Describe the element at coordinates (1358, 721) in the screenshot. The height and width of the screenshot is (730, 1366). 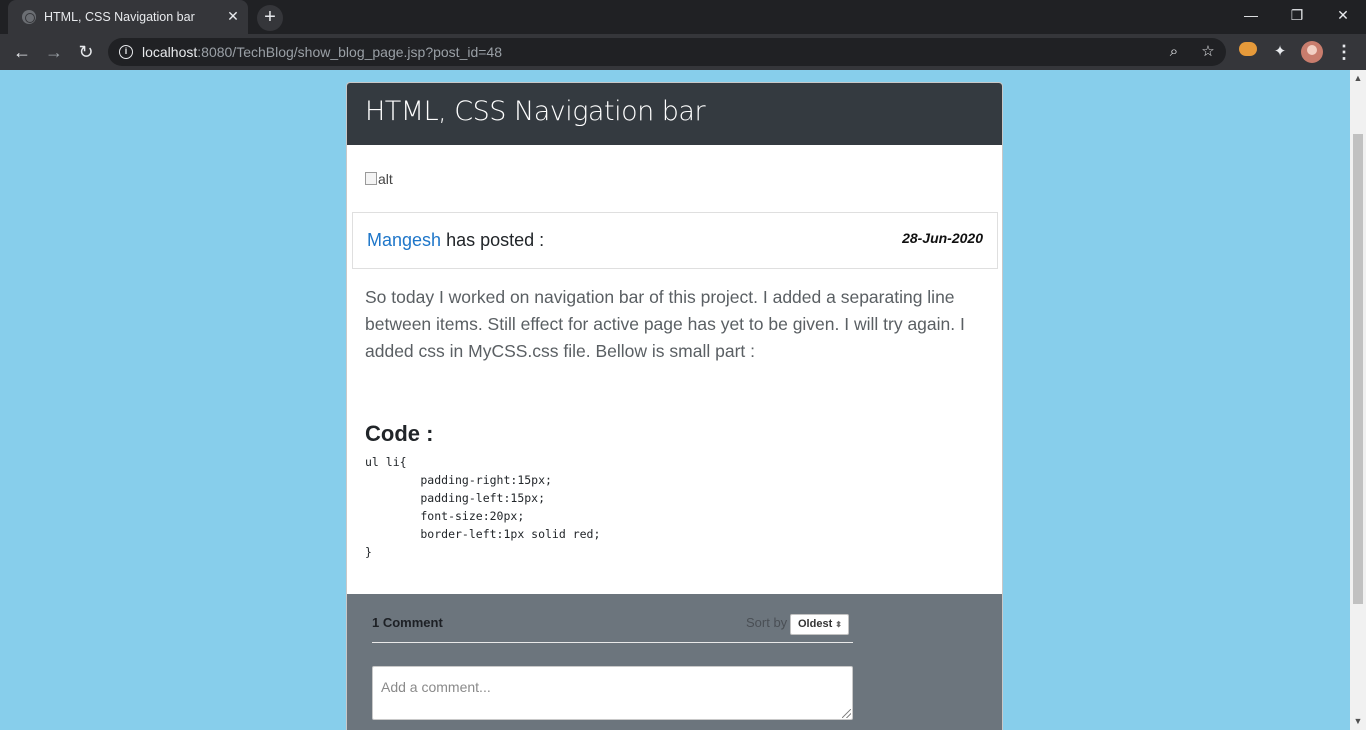
I see `scroll-down-arrow: ▼` at that location.